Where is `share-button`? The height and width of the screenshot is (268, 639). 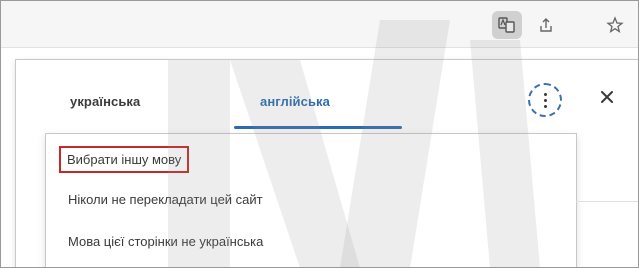
share-button is located at coordinates (546, 25).